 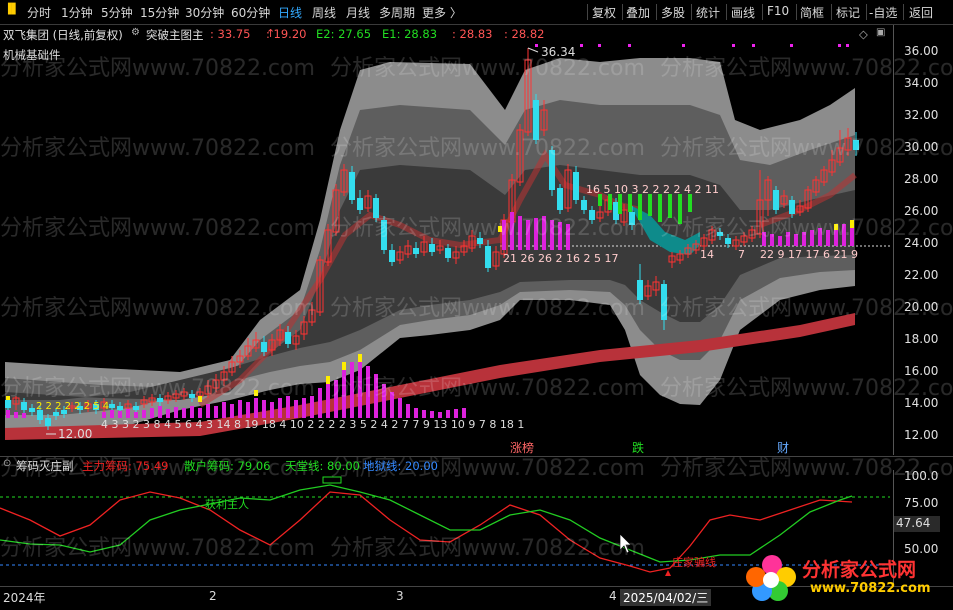 What do you see at coordinates (652, 189) in the screenshot?
I see `chip-text-green: 16 5 10 3 2 2 2 2 4 2 11` at bounding box center [652, 189].